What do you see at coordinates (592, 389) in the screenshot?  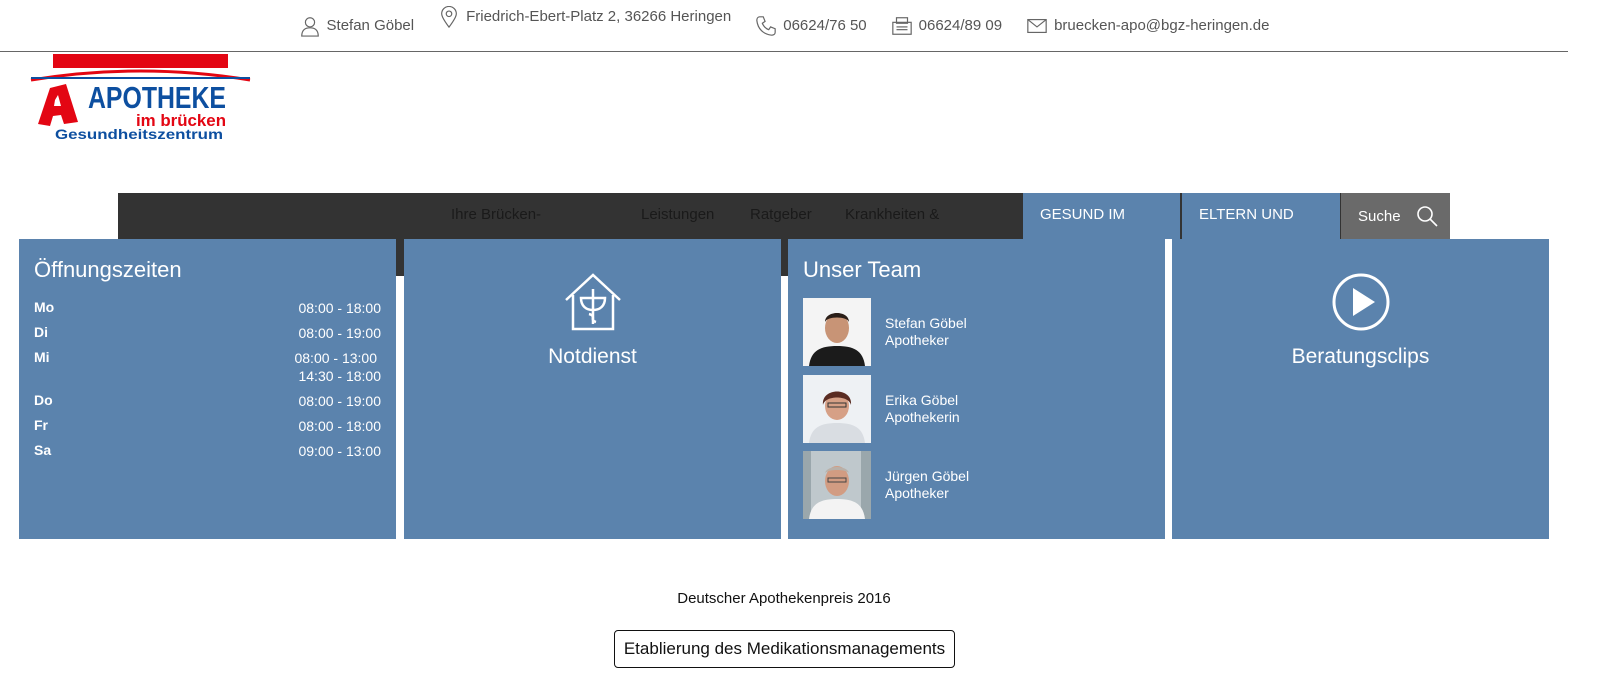 I see `notdienst-panel: Notdienst` at bounding box center [592, 389].